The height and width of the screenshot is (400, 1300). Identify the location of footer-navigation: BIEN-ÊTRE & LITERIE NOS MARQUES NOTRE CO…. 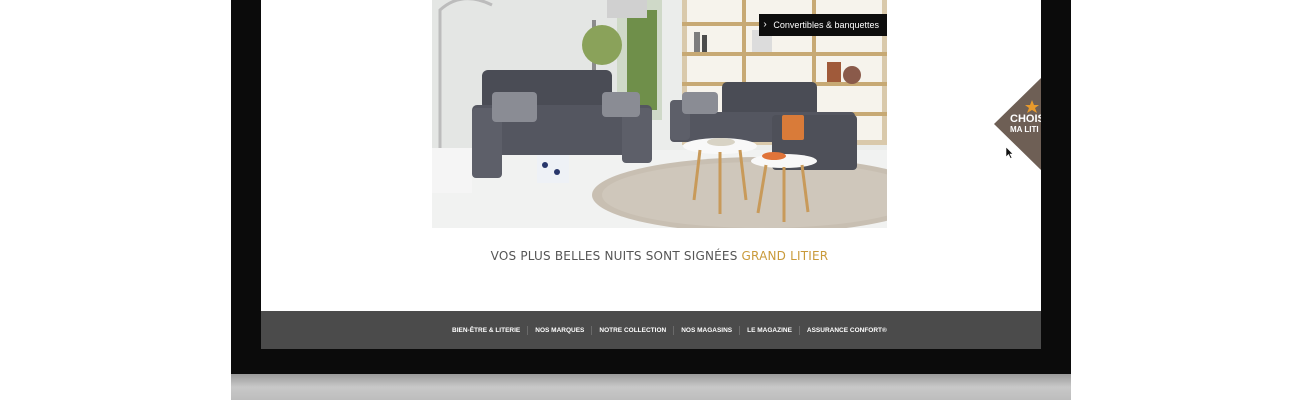
(651, 330).